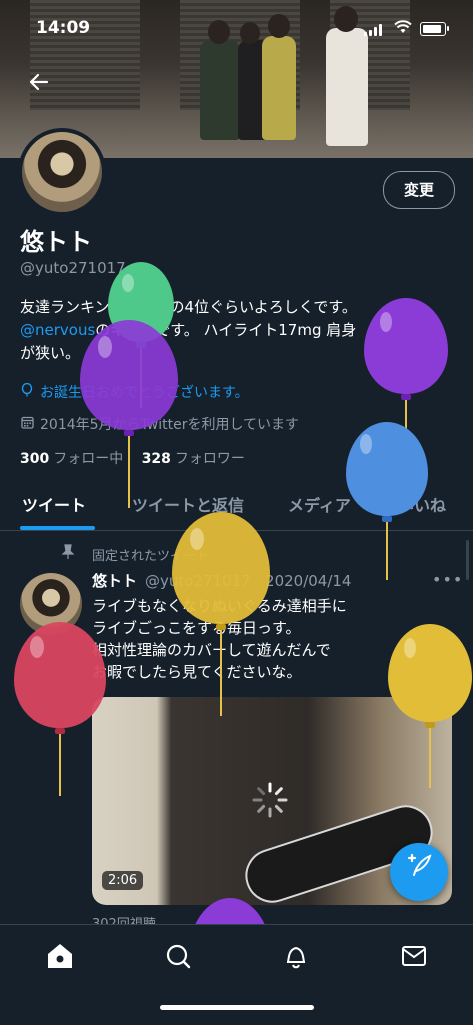 The width and height of the screenshot is (473, 1025). I want to click on calendar-icon, so click(27, 424).